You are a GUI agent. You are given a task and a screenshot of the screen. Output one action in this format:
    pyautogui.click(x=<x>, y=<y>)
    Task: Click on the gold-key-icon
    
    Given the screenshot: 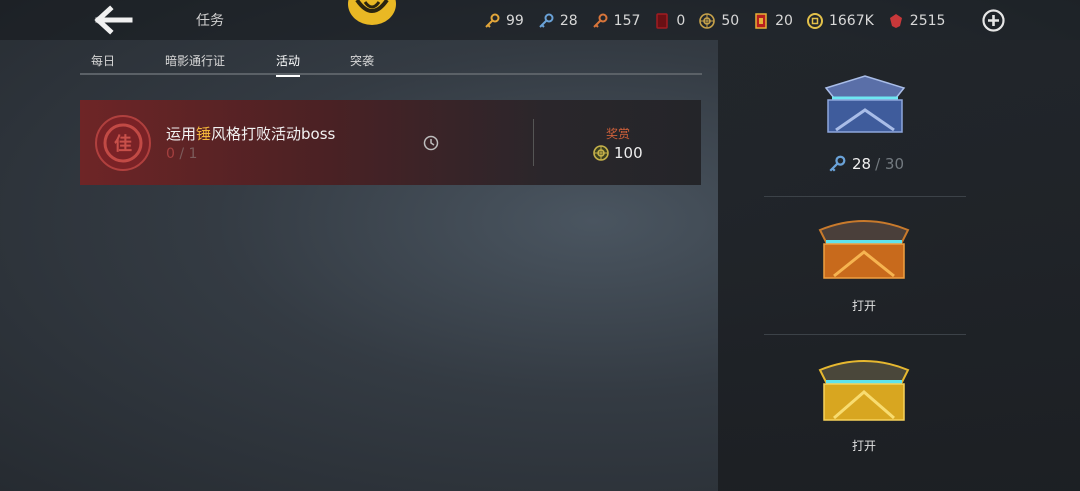 What is the action you would take?
    pyautogui.click(x=492, y=20)
    